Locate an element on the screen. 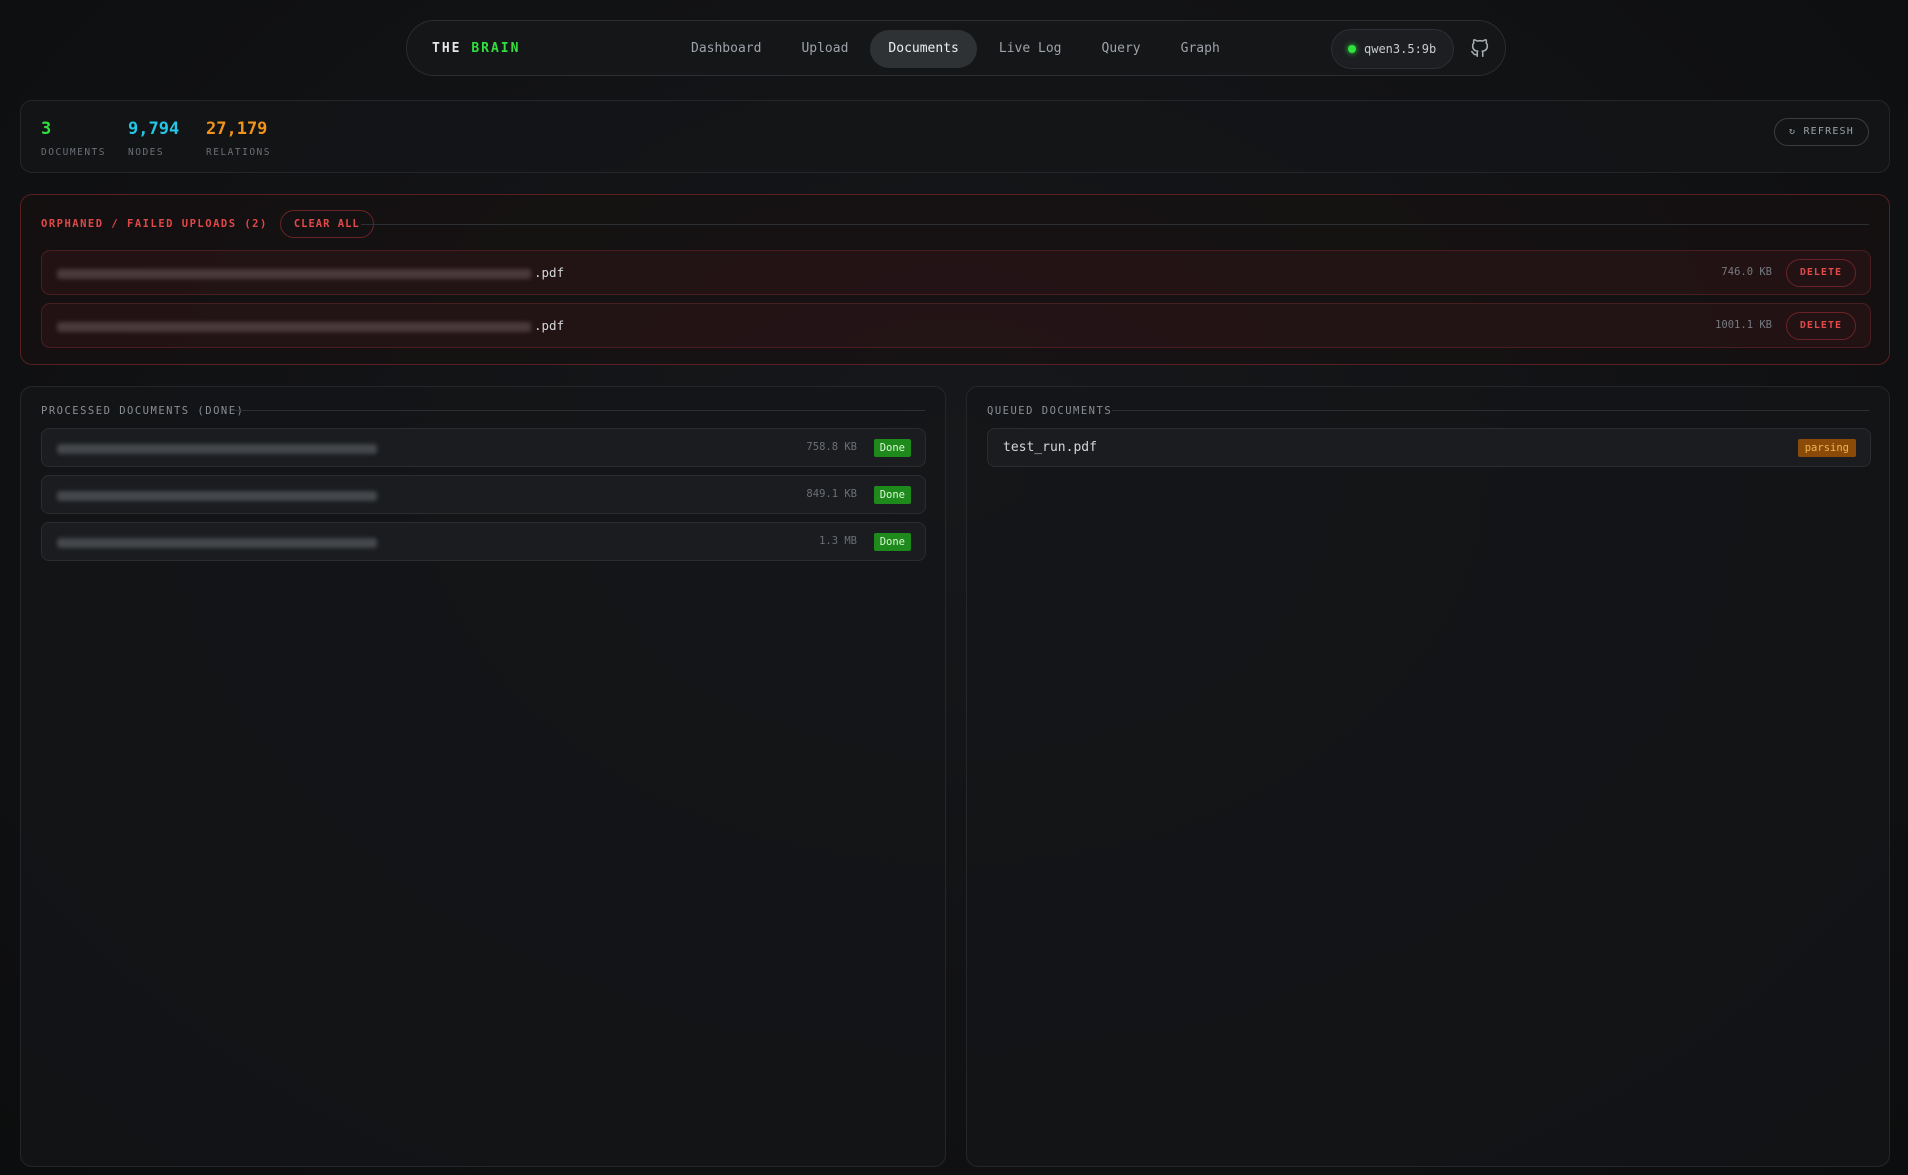  brand-prefix: THE is located at coordinates (447, 48).